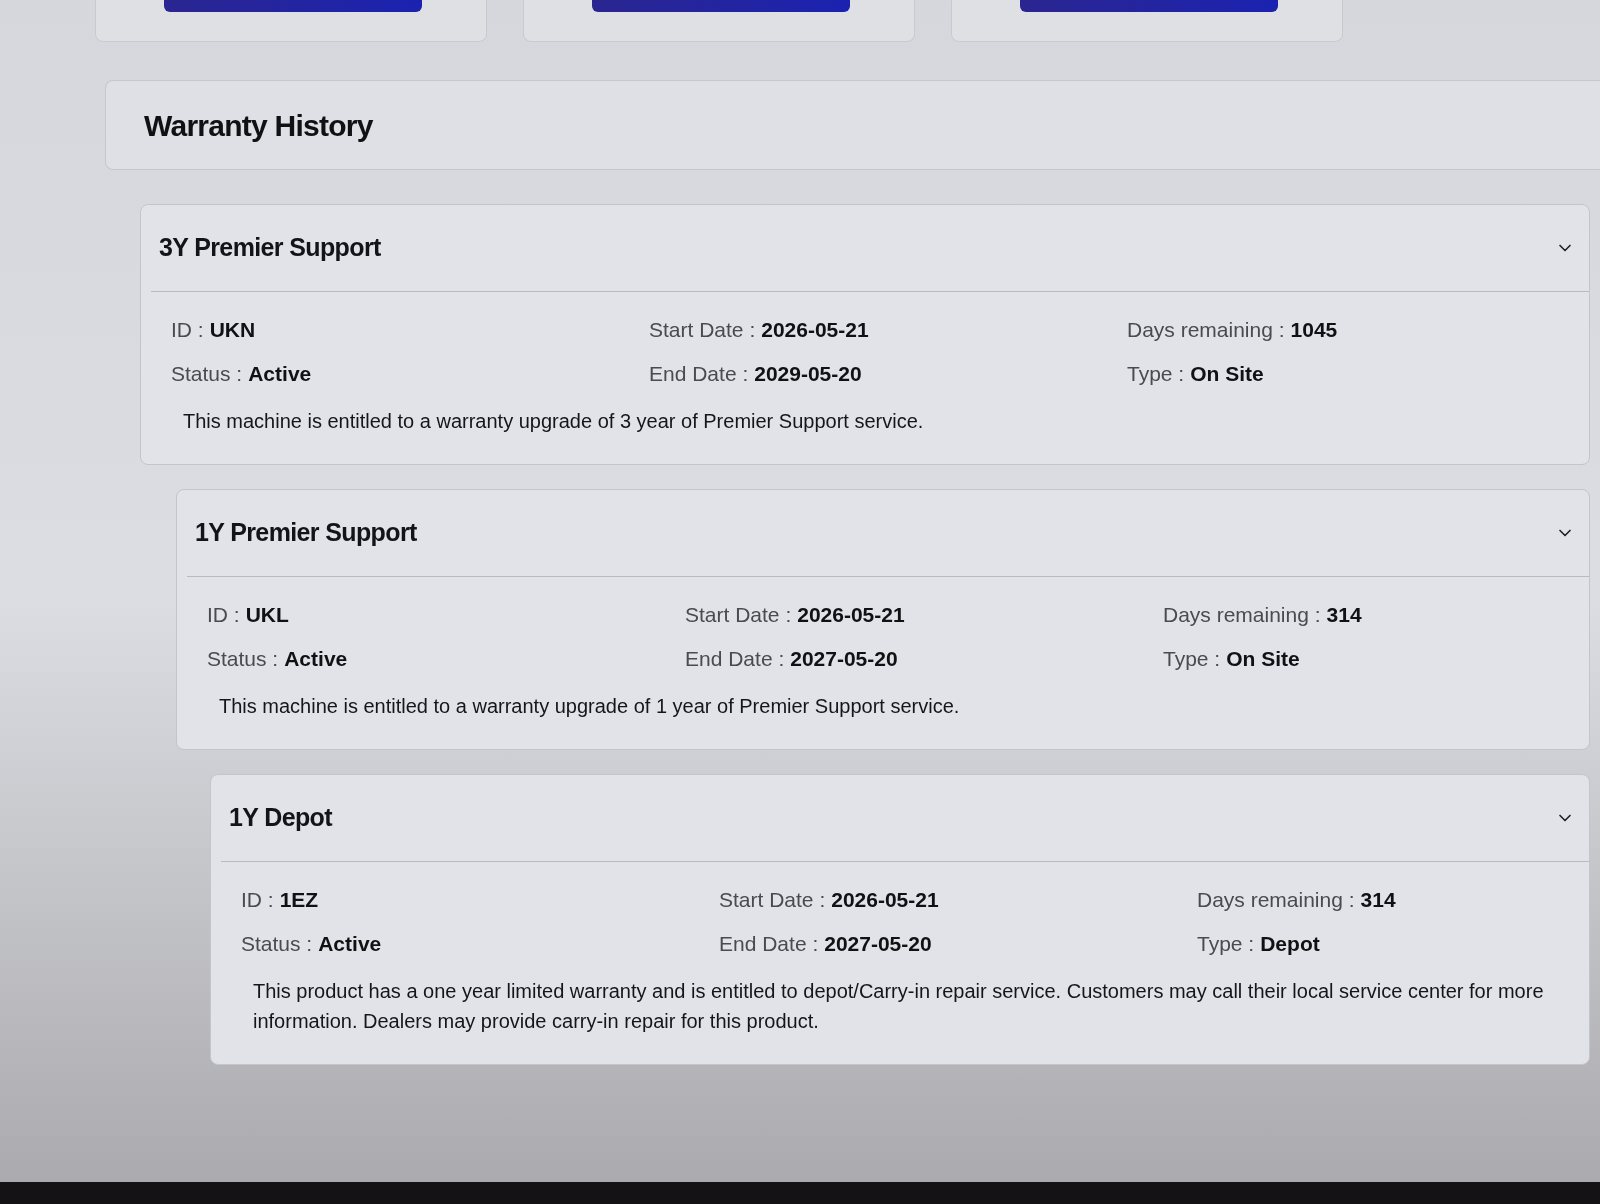  What do you see at coordinates (589, 706) in the screenshot?
I see `card-description: This machine is entitled to a warranty upgrade of 1 year of Premier Support service.` at bounding box center [589, 706].